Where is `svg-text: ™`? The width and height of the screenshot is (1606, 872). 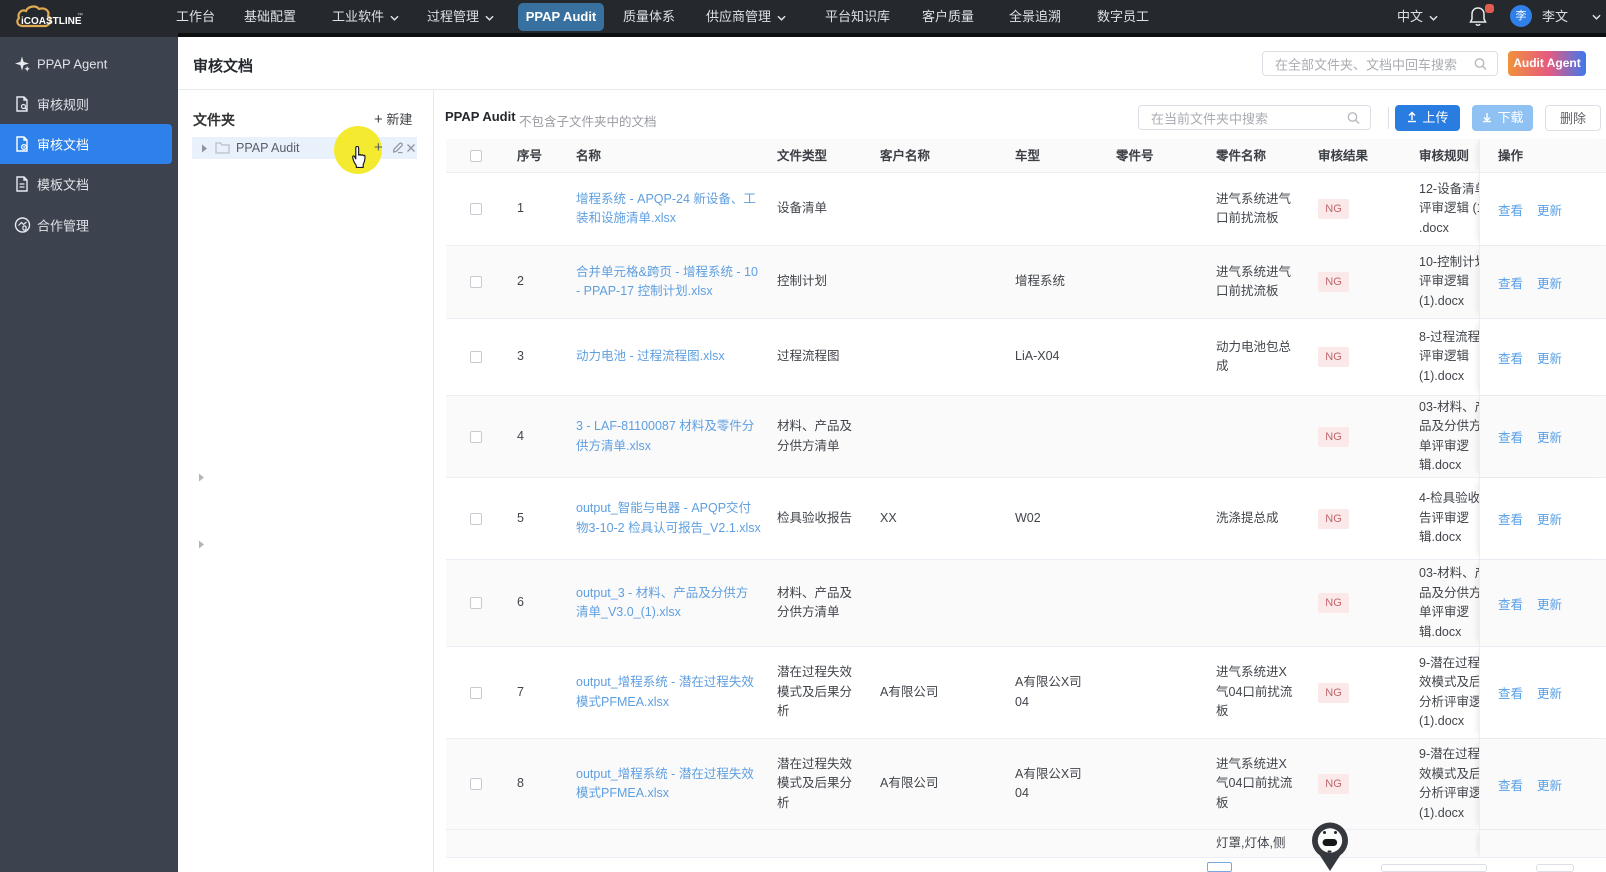
svg-text: ™ is located at coordinates (80, 15).